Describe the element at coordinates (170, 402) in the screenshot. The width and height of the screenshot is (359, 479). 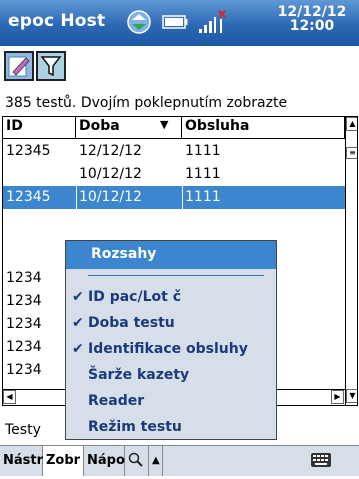
I see `popup-item-reader: Reader` at that location.